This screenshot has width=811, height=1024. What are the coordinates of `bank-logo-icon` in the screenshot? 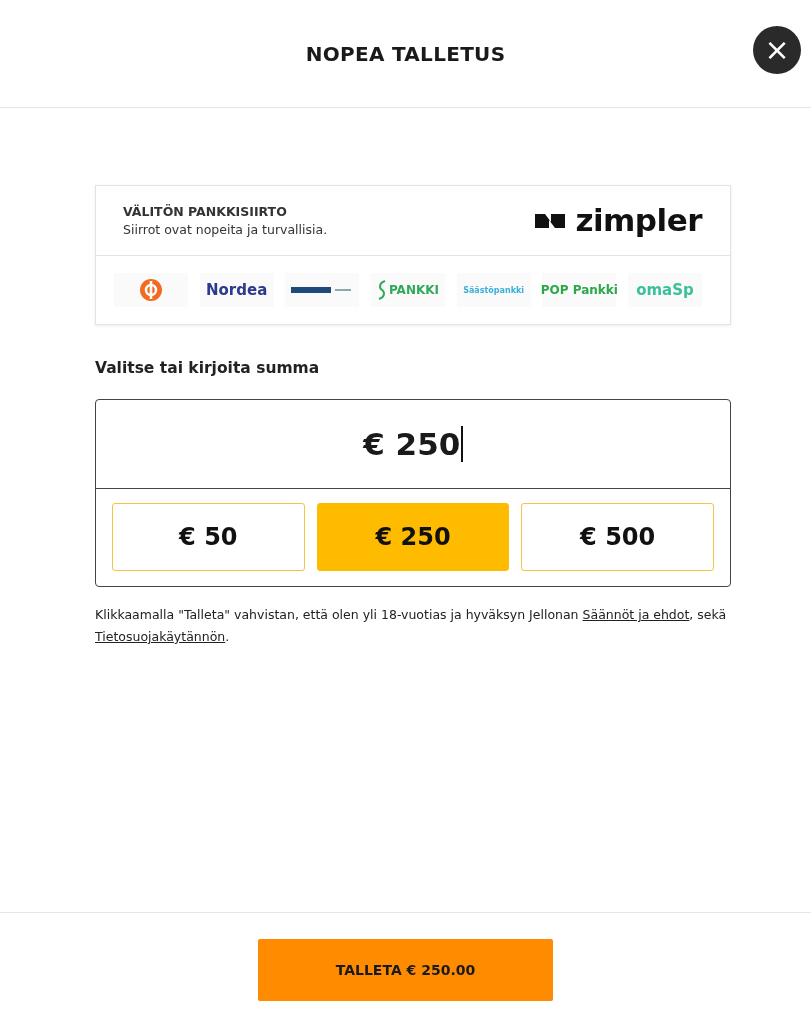 It's located at (322, 290).